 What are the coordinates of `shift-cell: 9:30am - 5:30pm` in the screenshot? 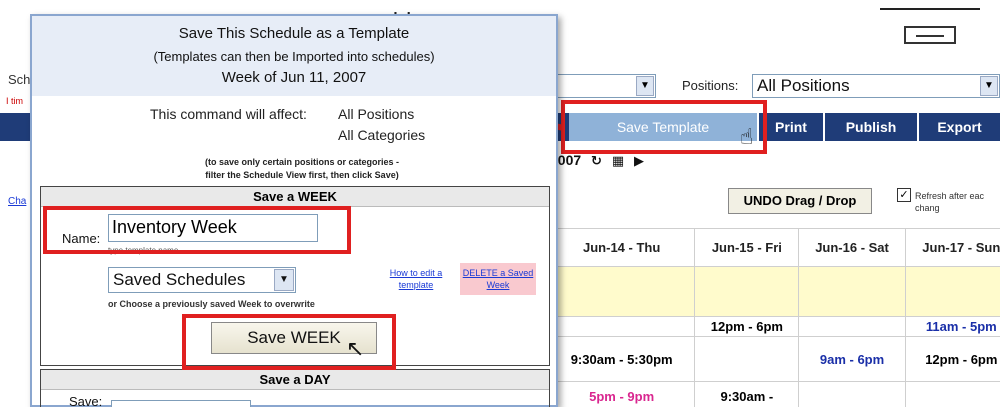 It's located at (621, 359).